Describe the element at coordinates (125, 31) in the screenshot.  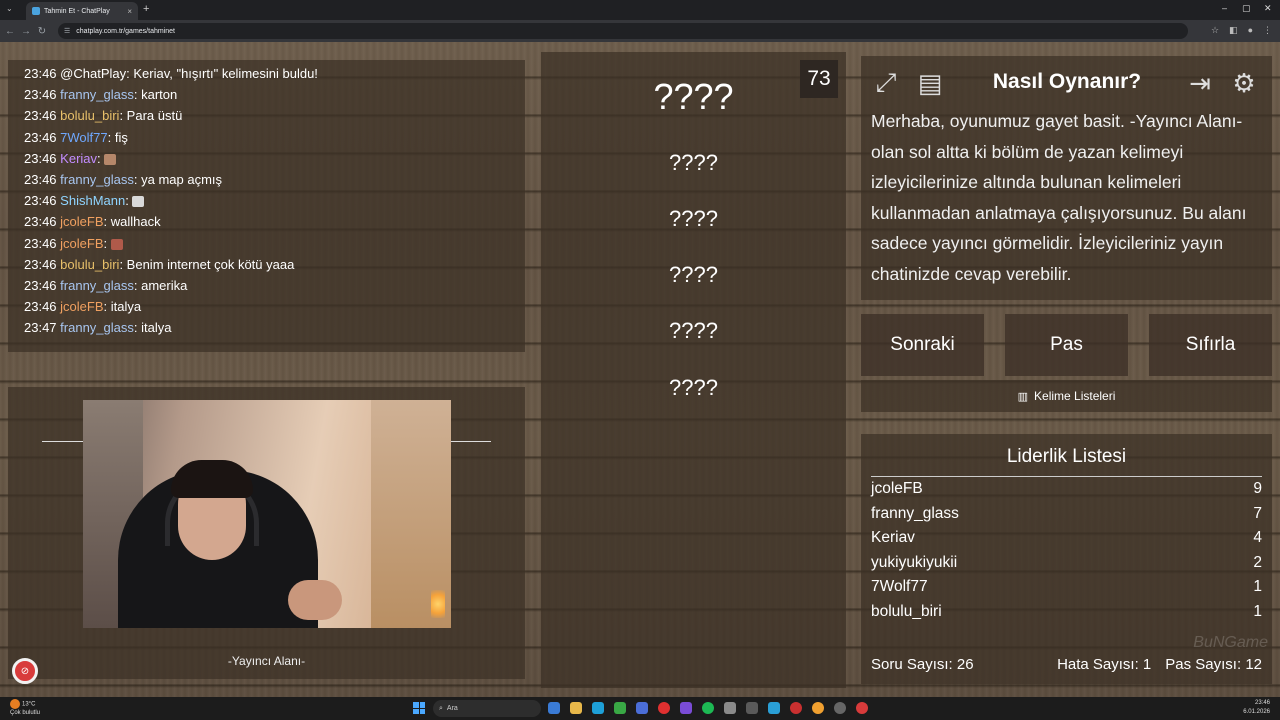
I see `url-text: chatplay.com.tr/games/tahminet` at that location.